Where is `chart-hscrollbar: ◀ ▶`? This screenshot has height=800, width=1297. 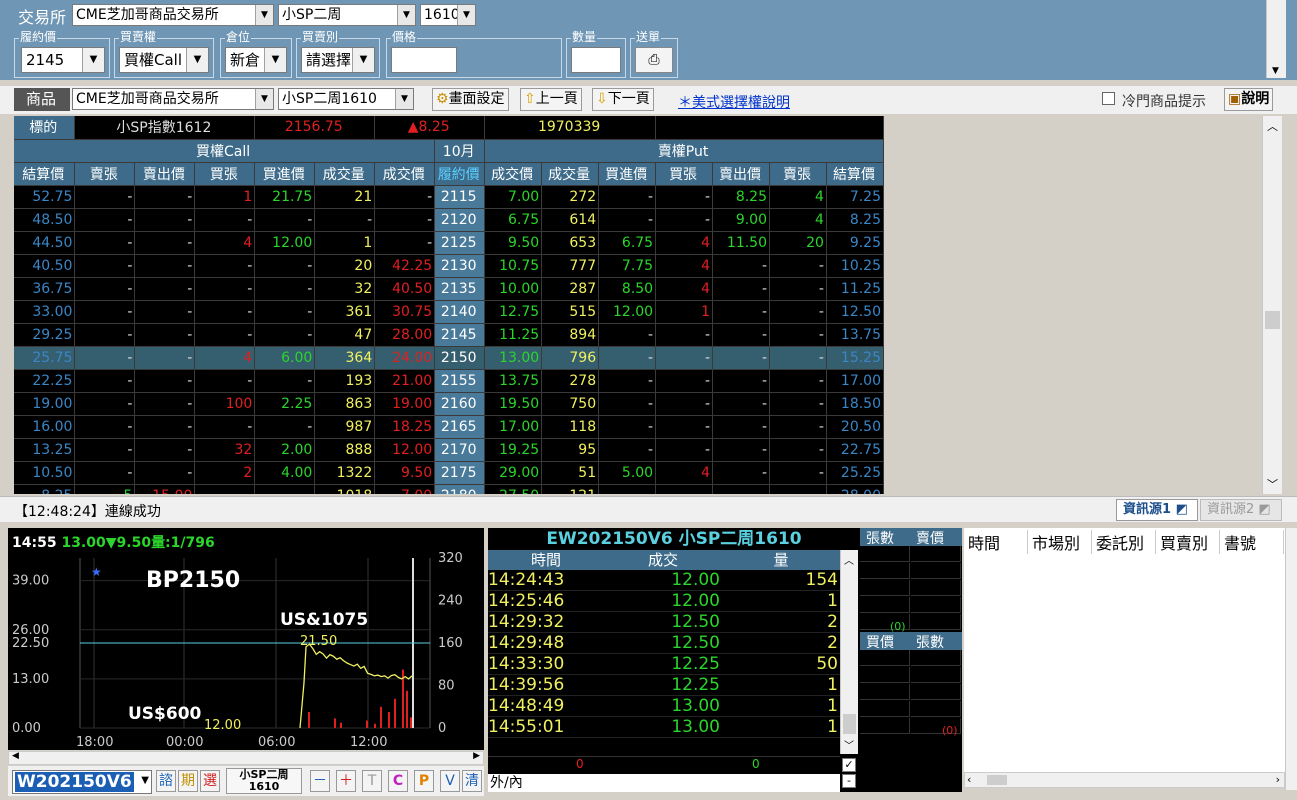
chart-hscrollbar: ◀ ▶ is located at coordinates (246, 758).